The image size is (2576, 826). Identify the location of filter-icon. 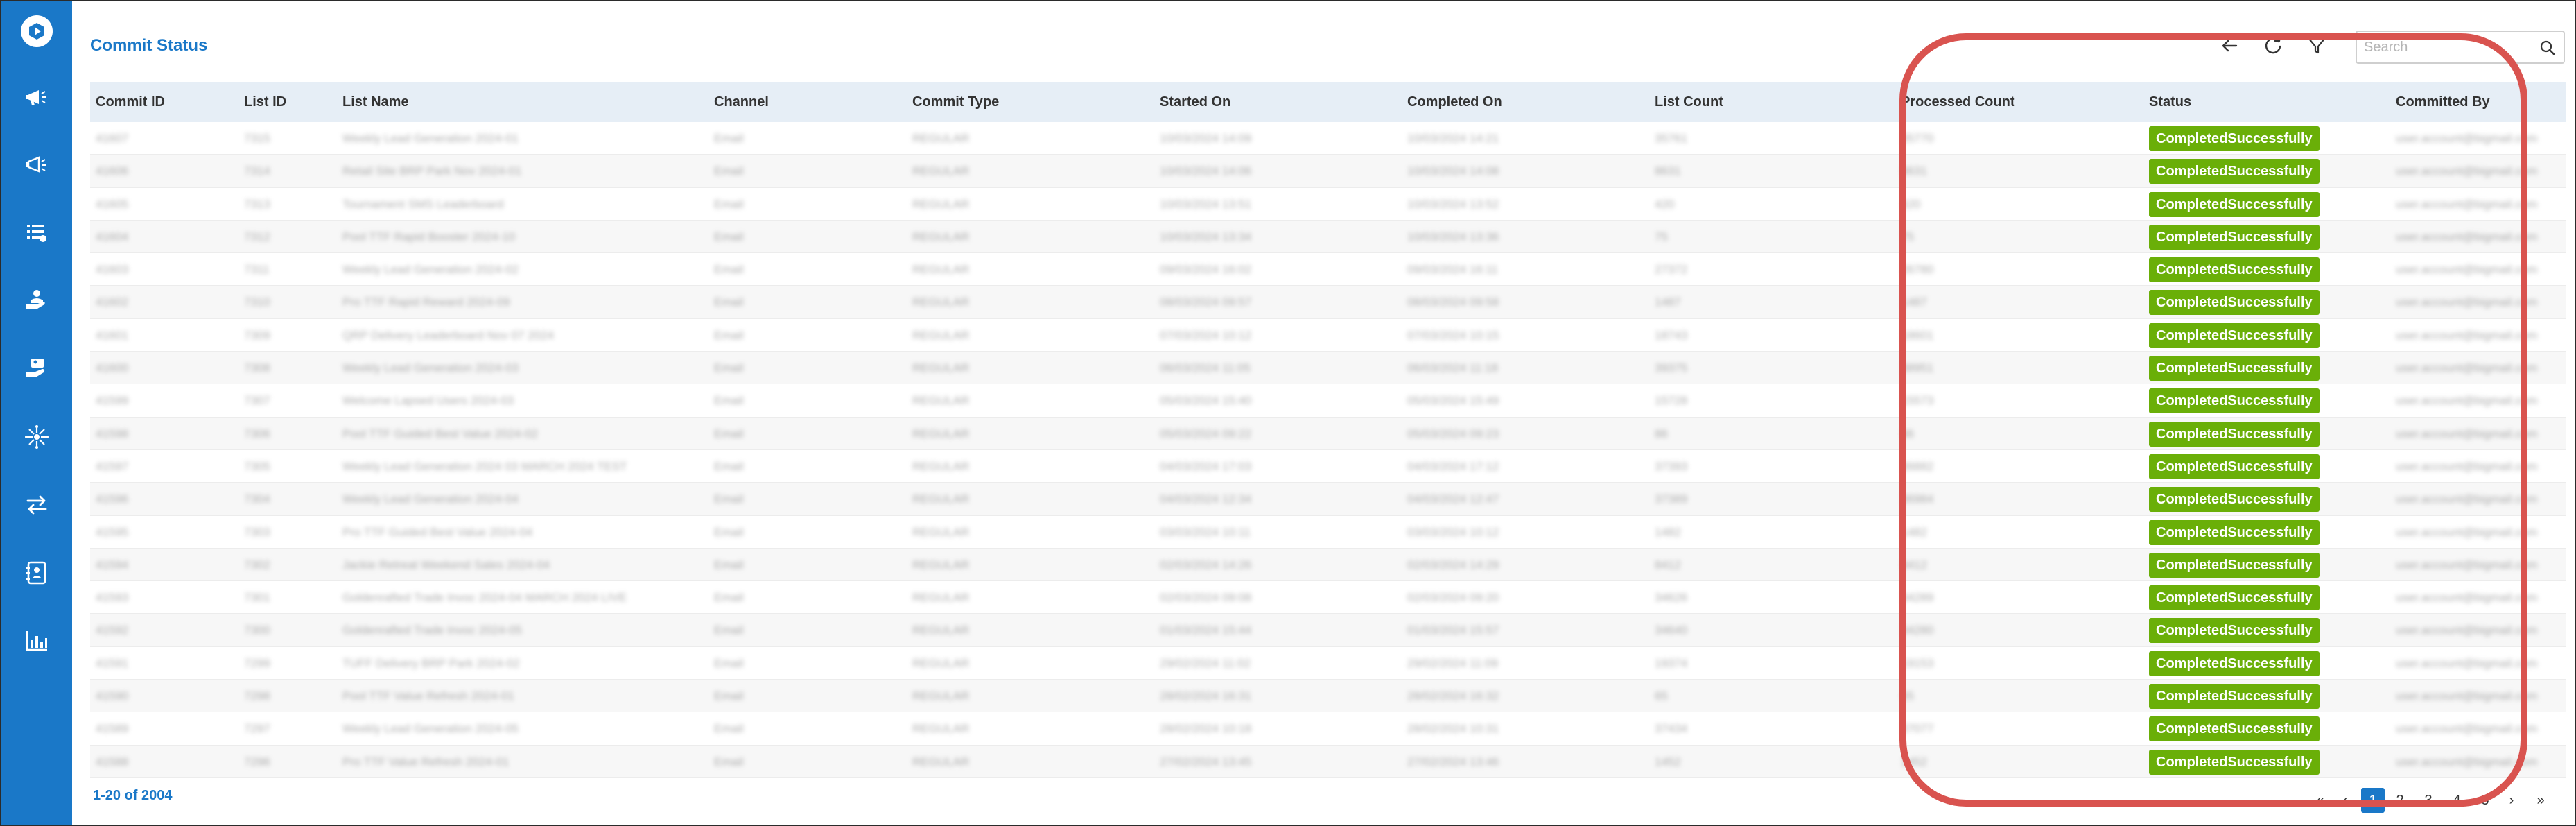
(2317, 46).